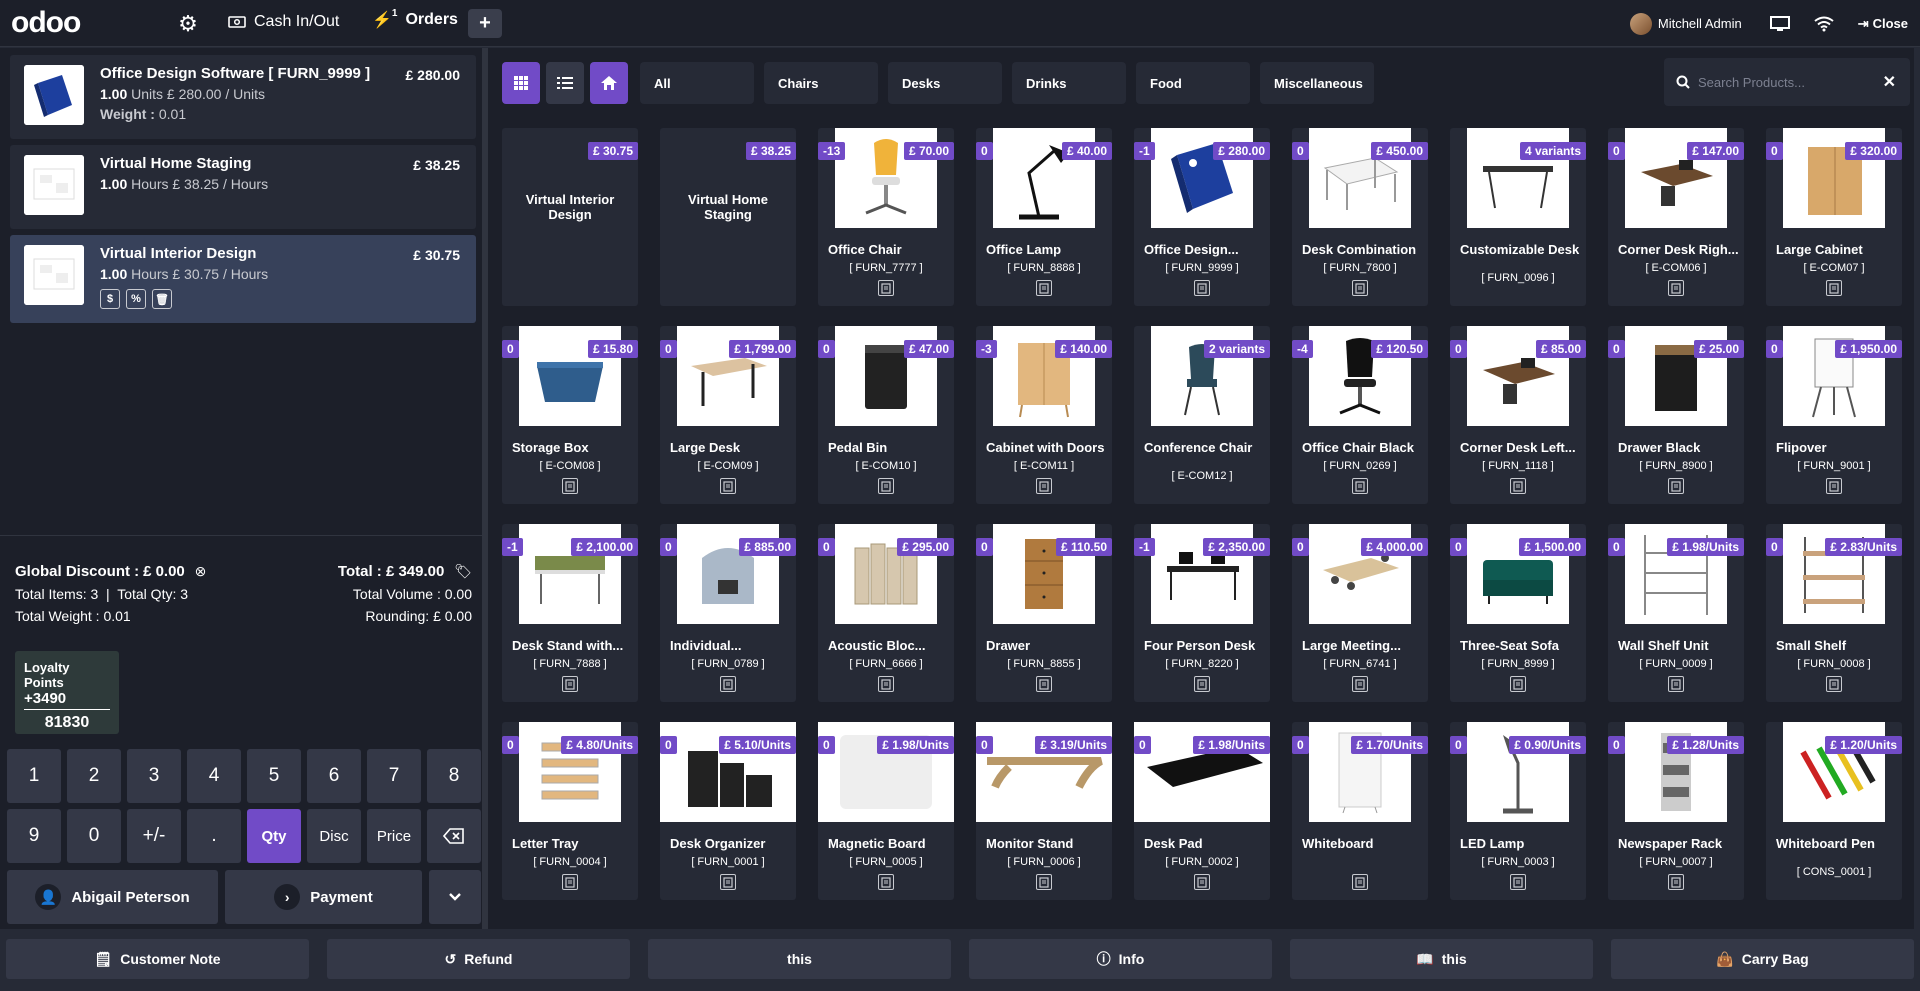 This screenshot has width=1920, height=991. What do you see at coordinates (799, 959) in the screenshot?
I see `this-button: this` at bounding box center [799, 959].